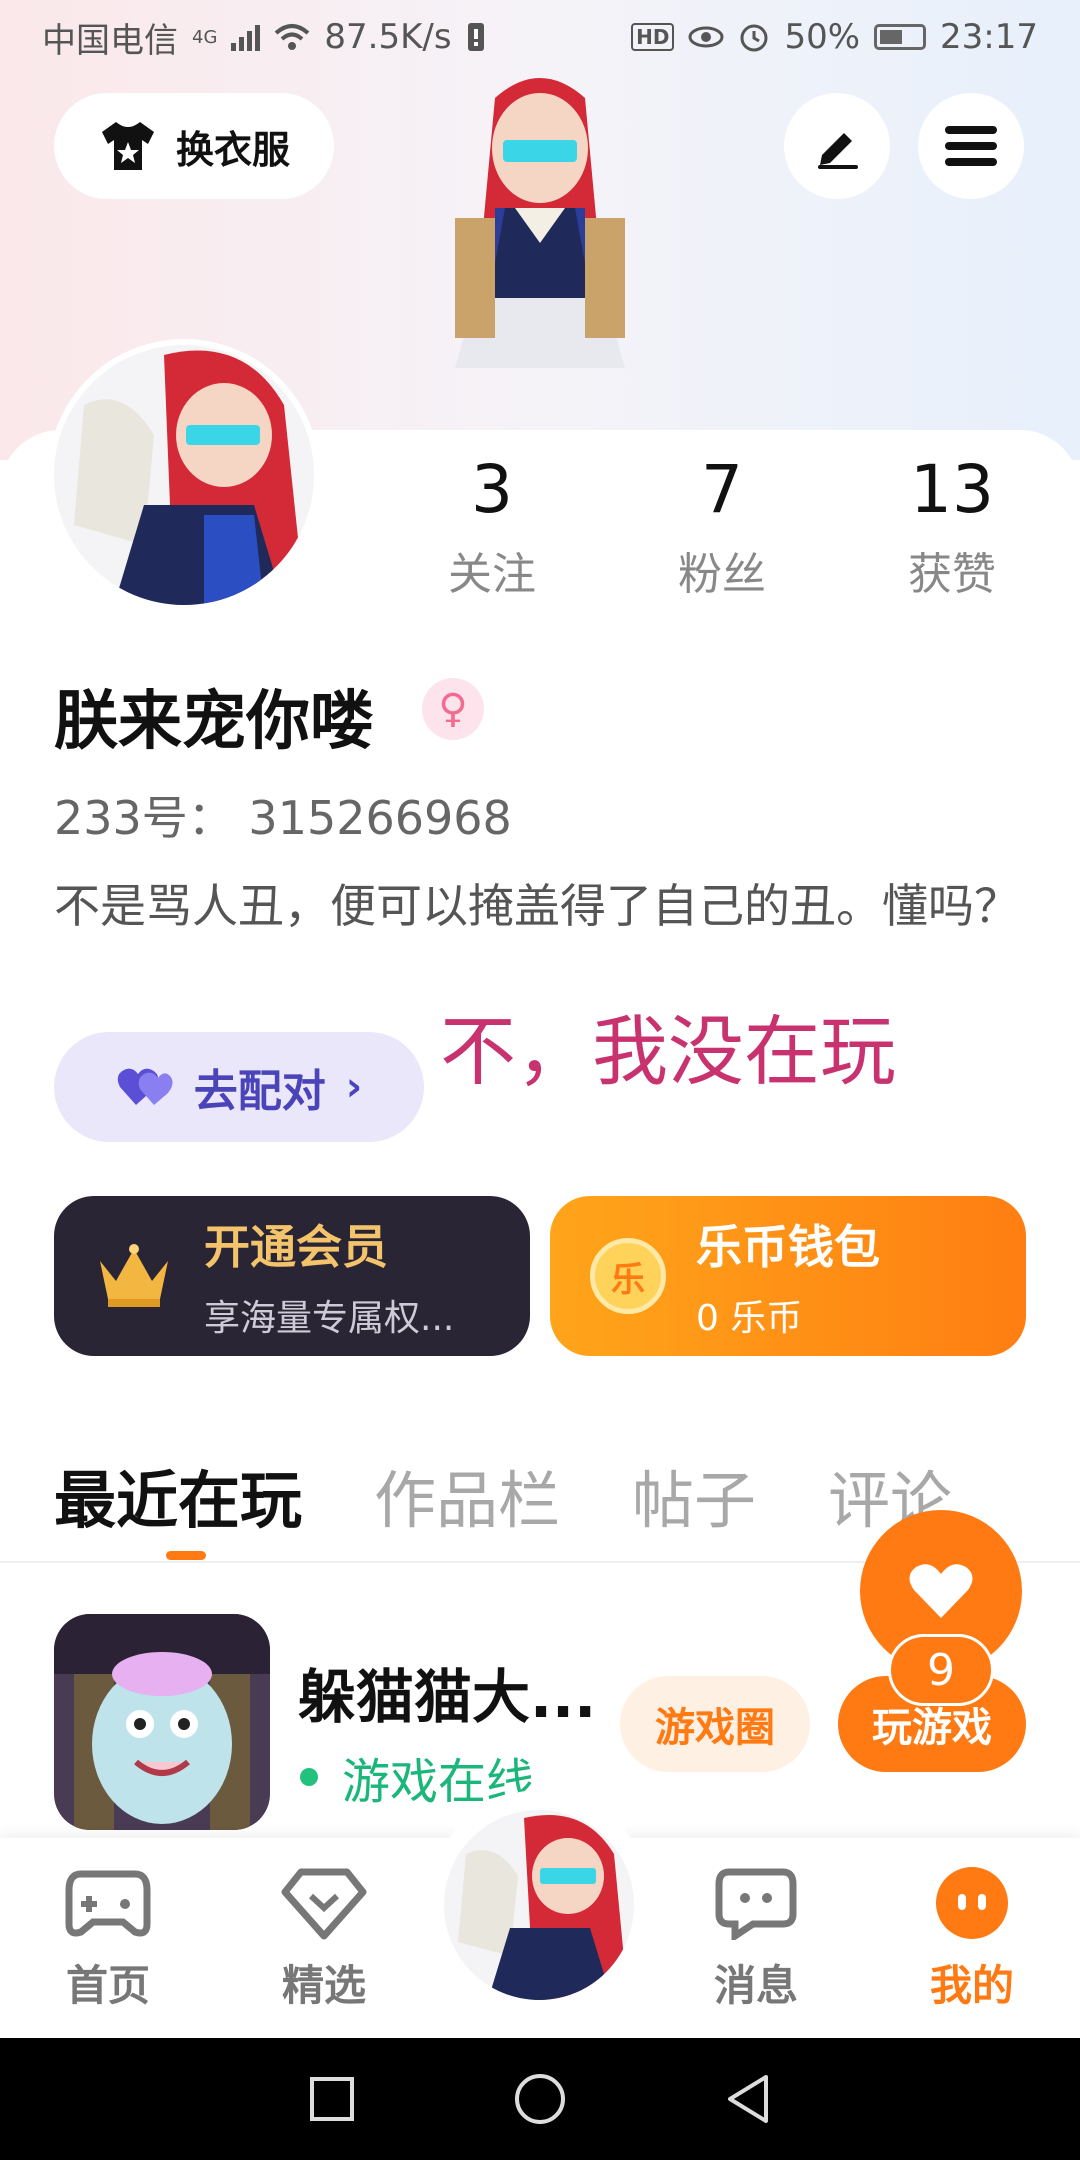 This screenshot has height=2160, width=1080. What do you see at coordinates (309, 1777) in the screenshot?
I see `online-dot-icon` at bounding box center [309, 1777].